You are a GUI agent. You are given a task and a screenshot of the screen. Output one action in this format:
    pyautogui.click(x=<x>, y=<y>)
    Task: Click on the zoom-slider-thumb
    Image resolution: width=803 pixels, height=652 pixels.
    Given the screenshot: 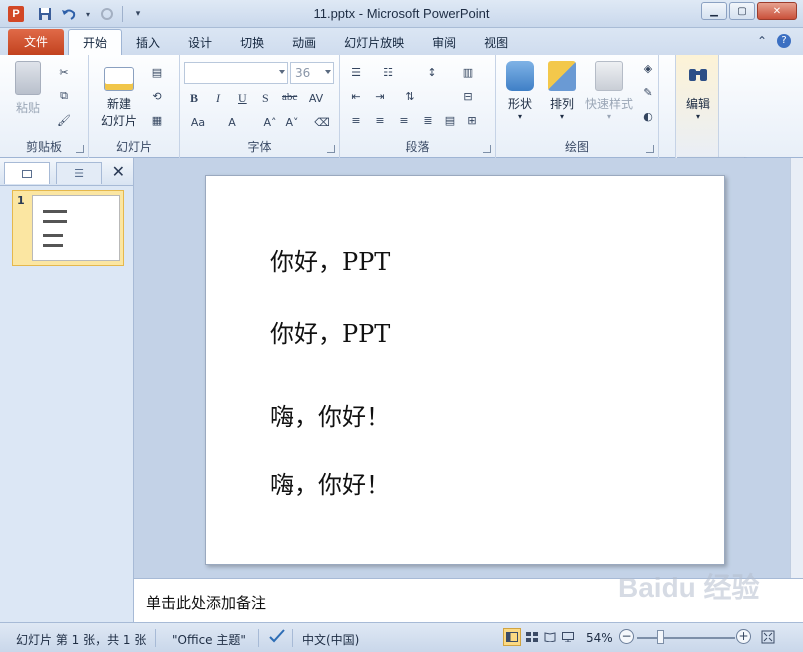 What is the action you would take?
    pyautogui.click(x=660, y=637)
    